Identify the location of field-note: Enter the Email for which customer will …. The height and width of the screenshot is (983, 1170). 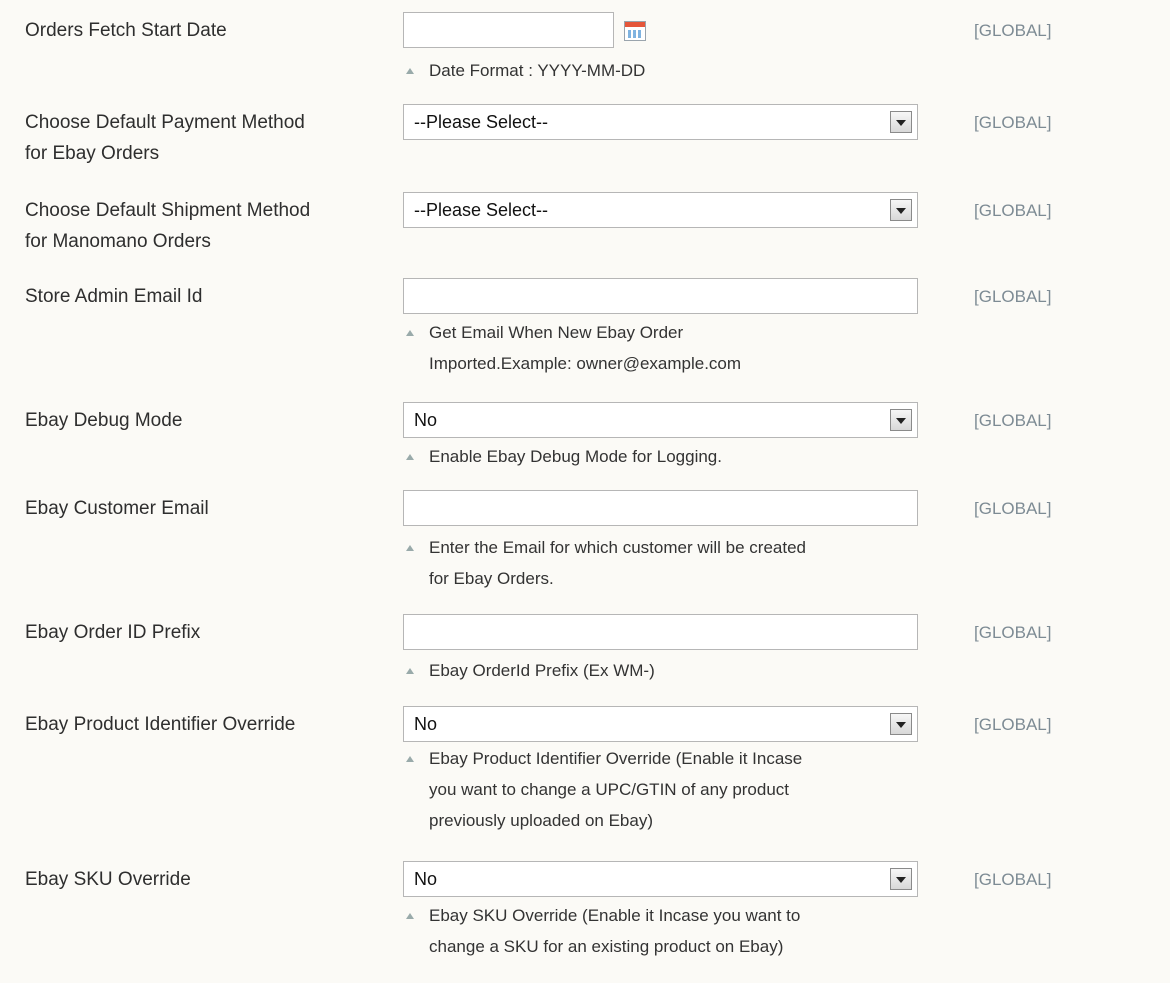
(666, 563).